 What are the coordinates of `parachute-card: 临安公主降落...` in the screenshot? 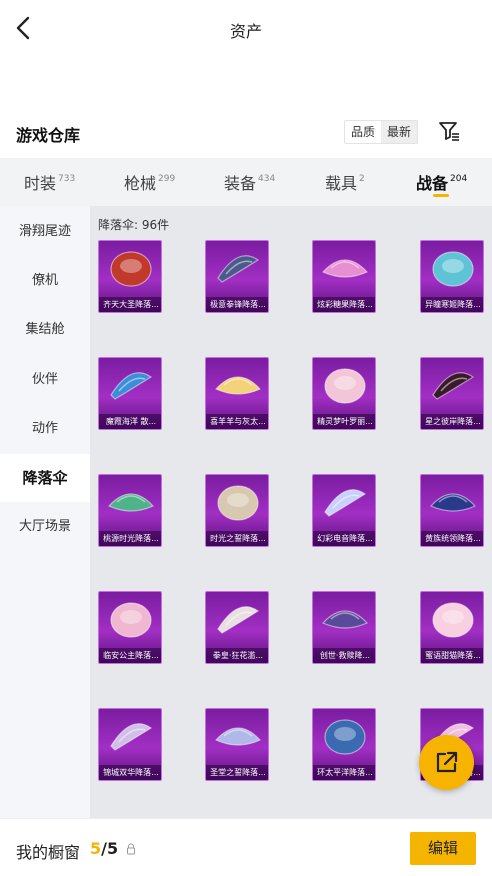 It's located at (130, 627).